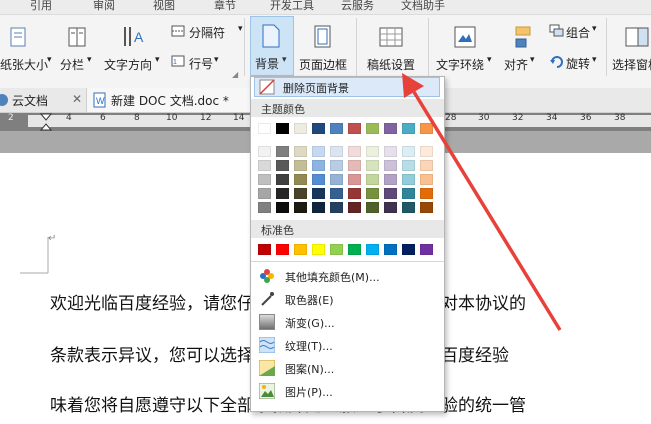  I want to click on background-button: 背景 ▾, so click(272, 46).